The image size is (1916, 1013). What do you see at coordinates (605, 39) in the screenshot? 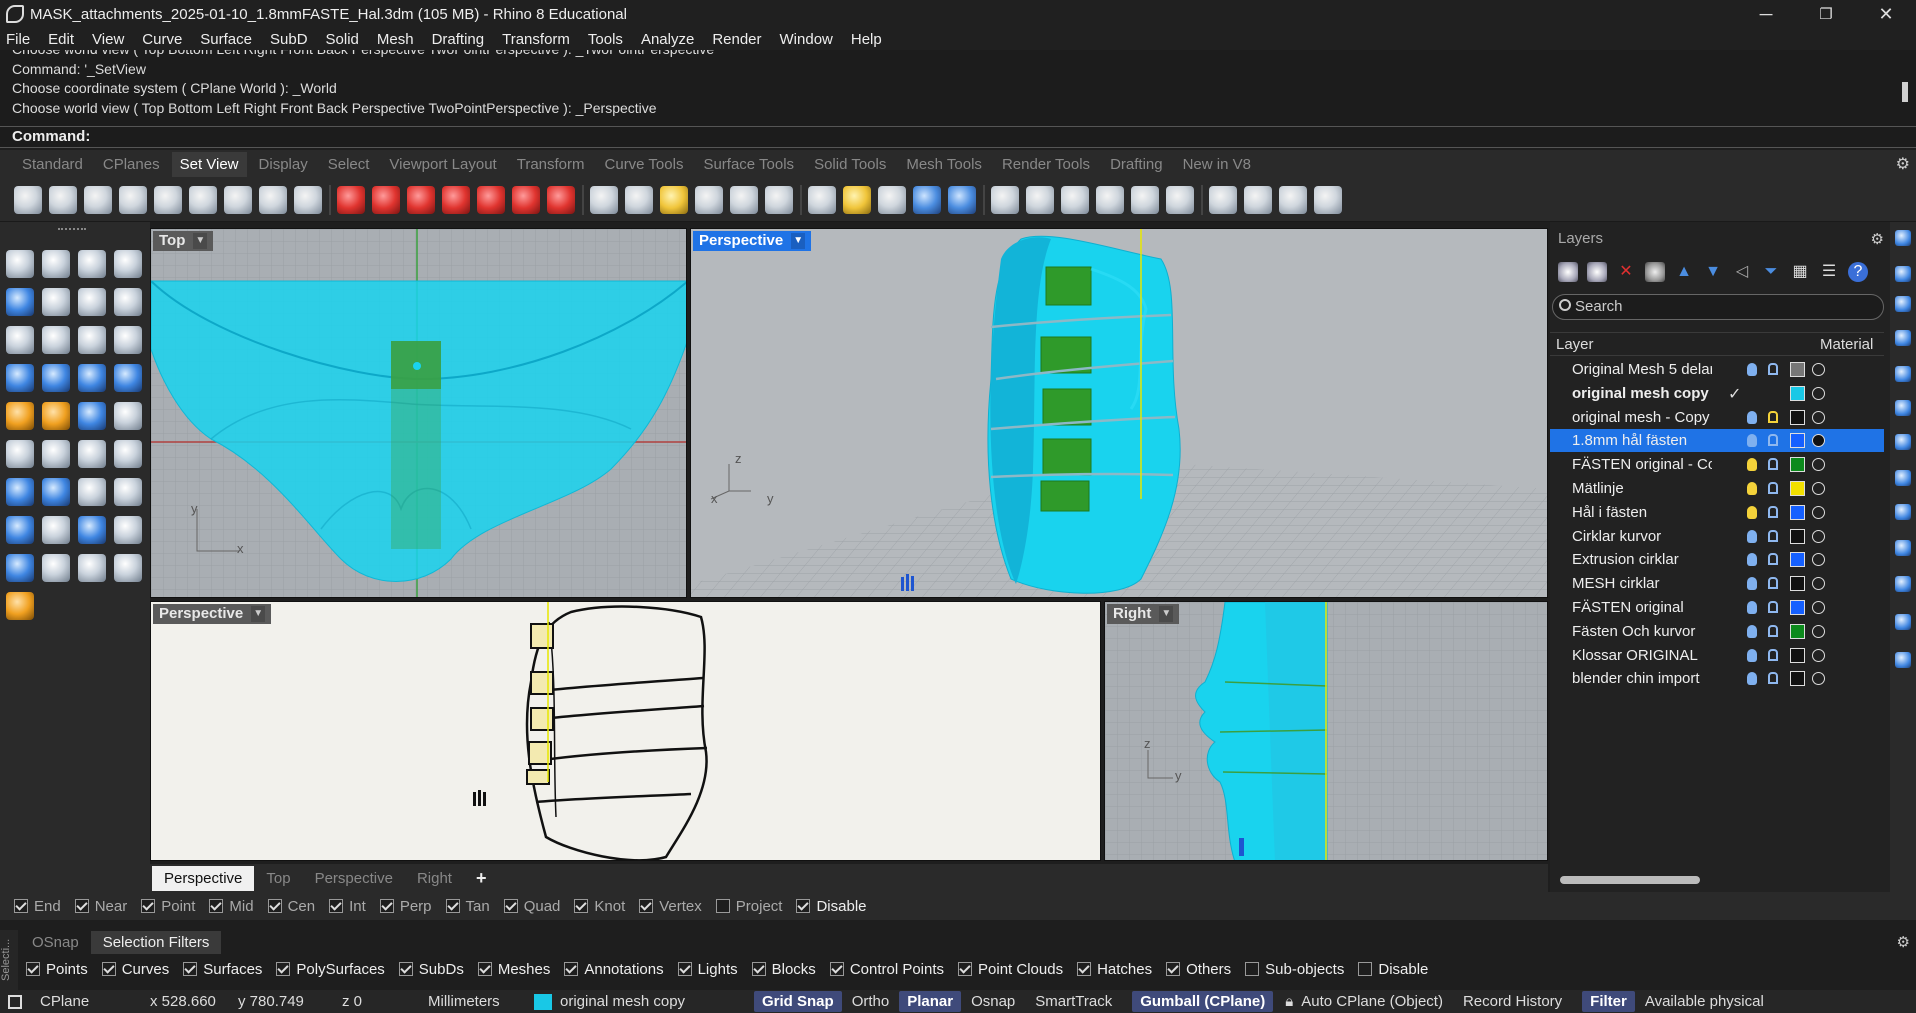
I see `menu-tools: Tools` at bounding box center [605, 39].